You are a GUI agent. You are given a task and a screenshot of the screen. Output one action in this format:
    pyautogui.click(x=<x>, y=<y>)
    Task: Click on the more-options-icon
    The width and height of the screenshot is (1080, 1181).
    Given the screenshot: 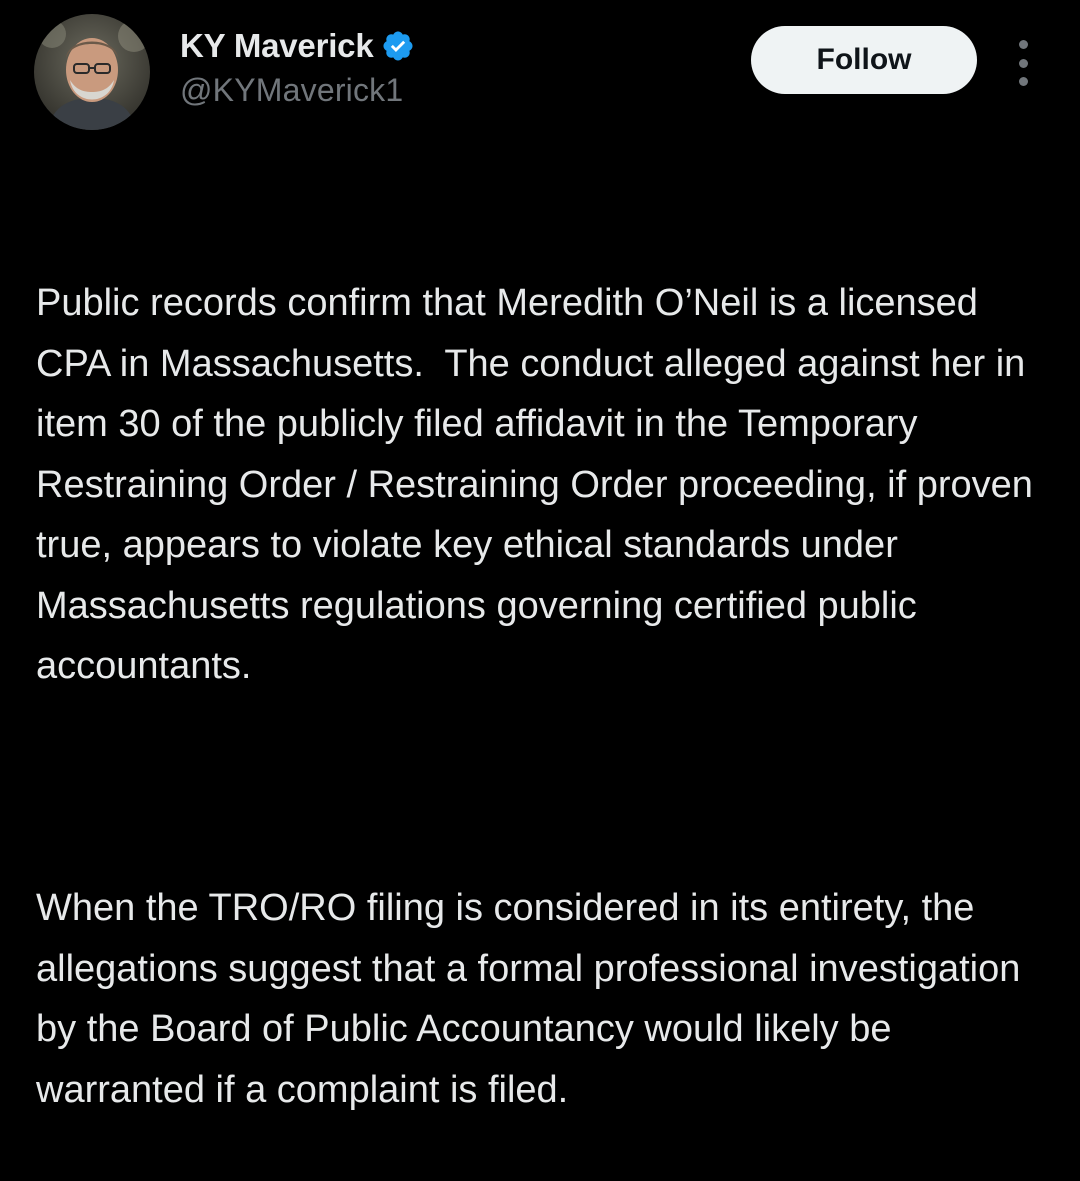 What is the action you would take?
    pyautogui.click(x=1023, y=63)
    